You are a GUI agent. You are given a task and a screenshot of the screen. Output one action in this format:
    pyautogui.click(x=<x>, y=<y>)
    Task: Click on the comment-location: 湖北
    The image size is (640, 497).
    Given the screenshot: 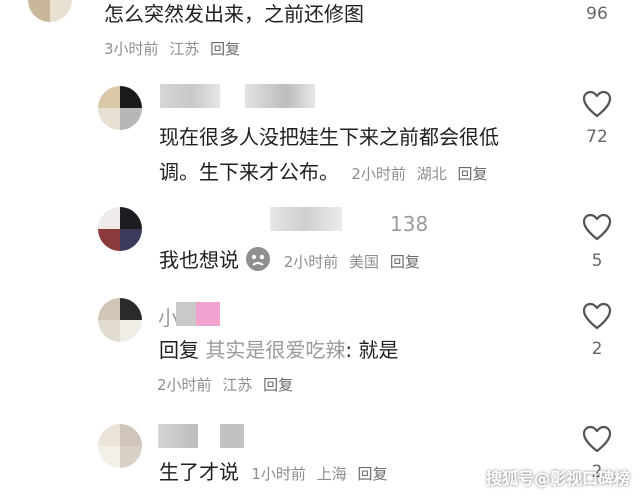 What is the action you would take?
    pyautogui.click(x=431, y=174)
    